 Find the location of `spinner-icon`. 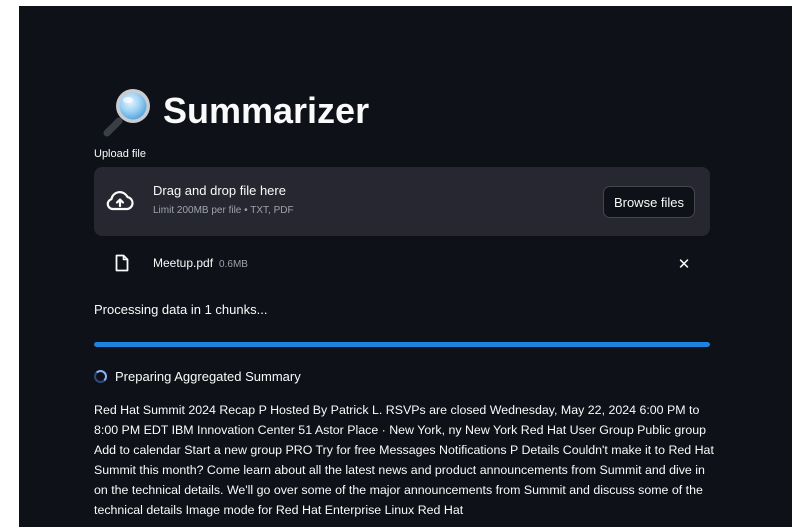

spinner-icon is located at coordinates (100, 376).